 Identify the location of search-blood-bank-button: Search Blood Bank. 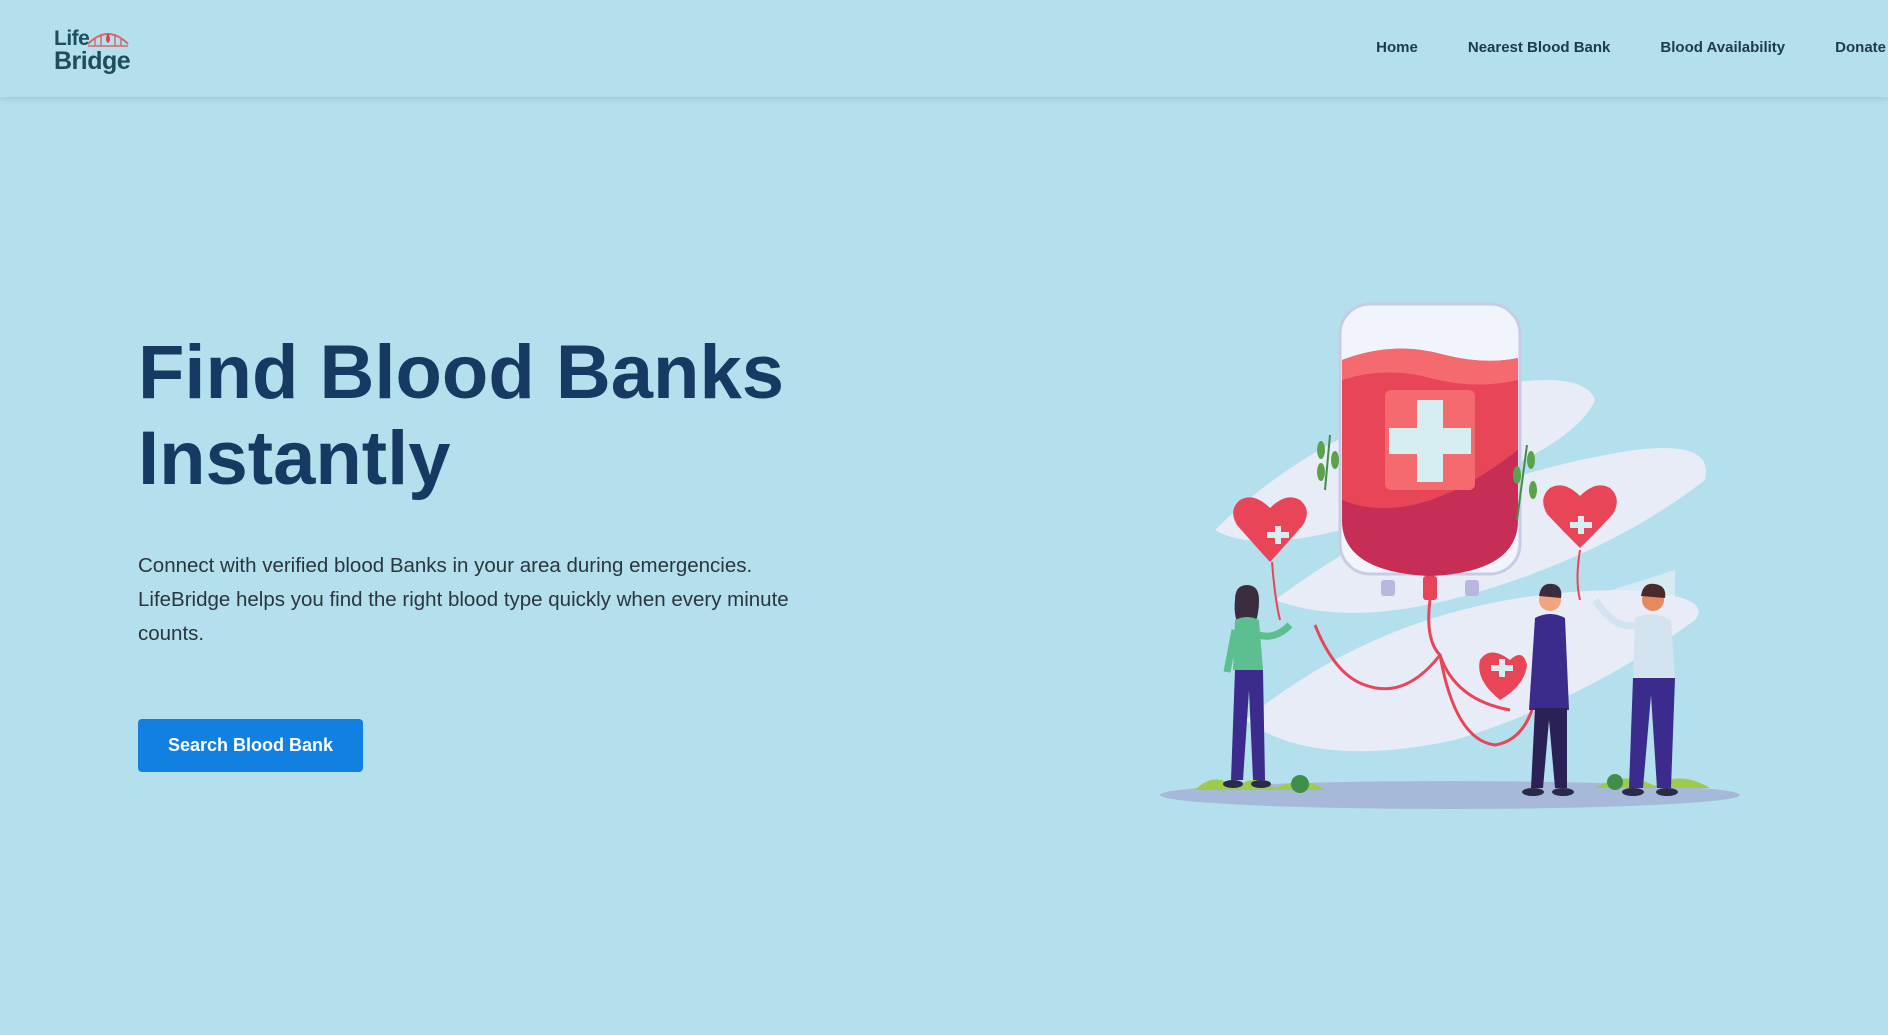
(250, 745).